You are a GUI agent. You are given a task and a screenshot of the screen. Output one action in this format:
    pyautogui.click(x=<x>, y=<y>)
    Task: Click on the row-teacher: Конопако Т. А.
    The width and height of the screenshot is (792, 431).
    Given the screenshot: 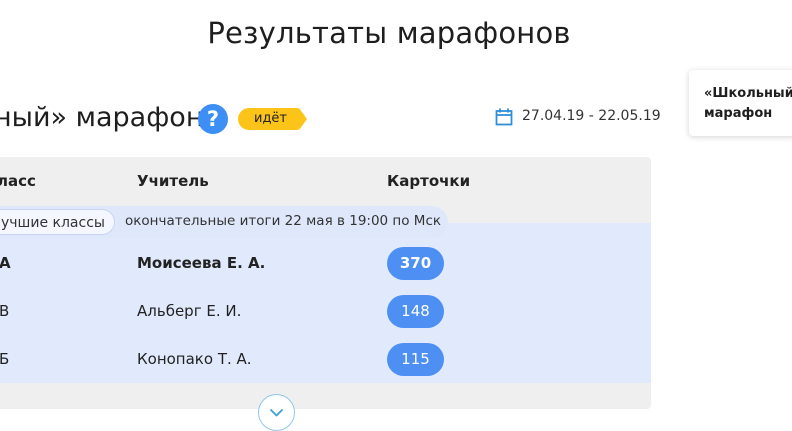 What is the action you would take?
    pyautogui.click(x=194, y=359)
    